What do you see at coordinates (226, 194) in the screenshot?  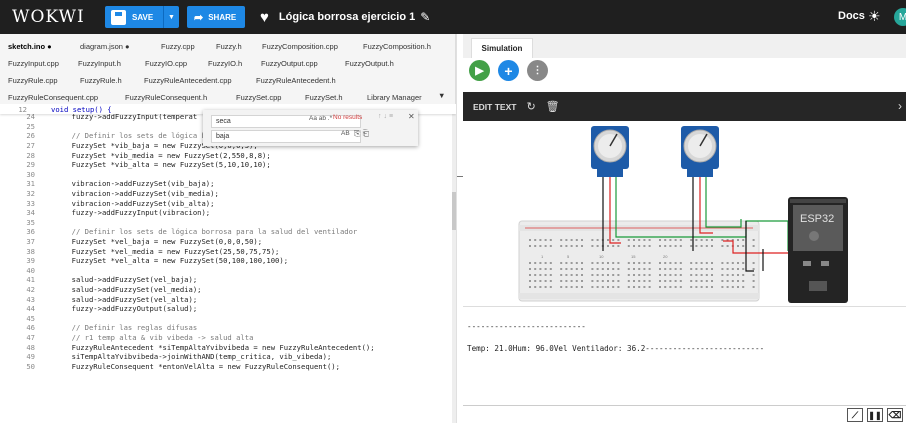 I see `code-line: 32 vibracion->addFuzzySet(vib_media);` at bounding box center [226, 194].